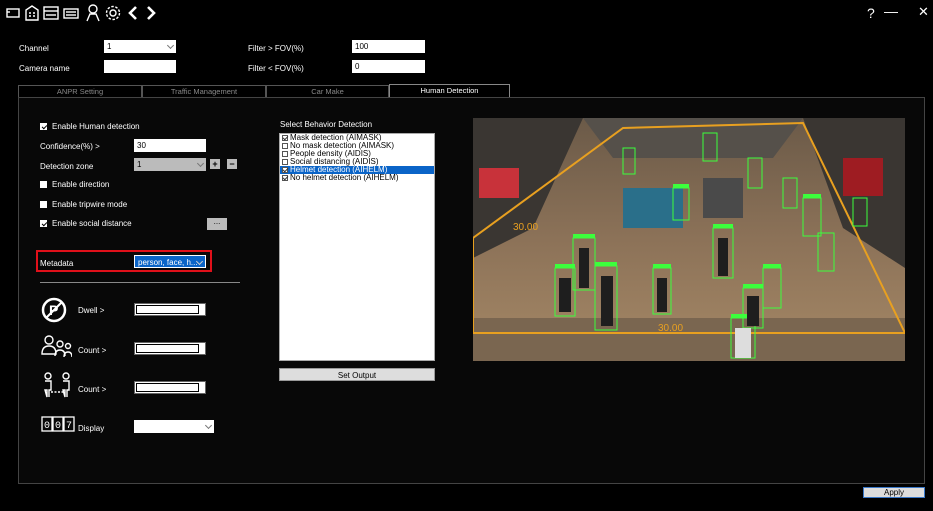  What do you see at coordinates (91, 310) in the screenshot?
I see `dwell-label: Dwell >` at bounding box center [91, 310].